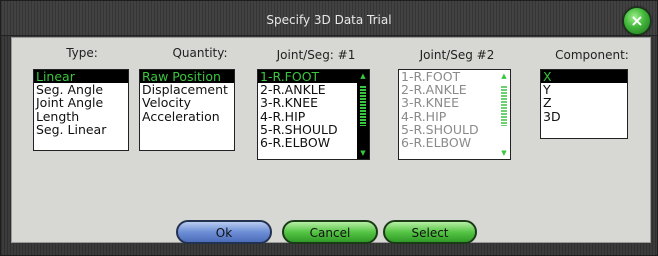 Image resolution: width=658 pixels, height=256 pixels. I want to click on close-icon: ×, so click(637, 20).